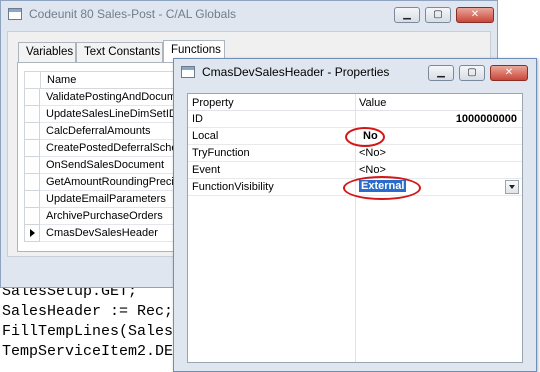  I want to click on property-name: ID, so click(197, 119).